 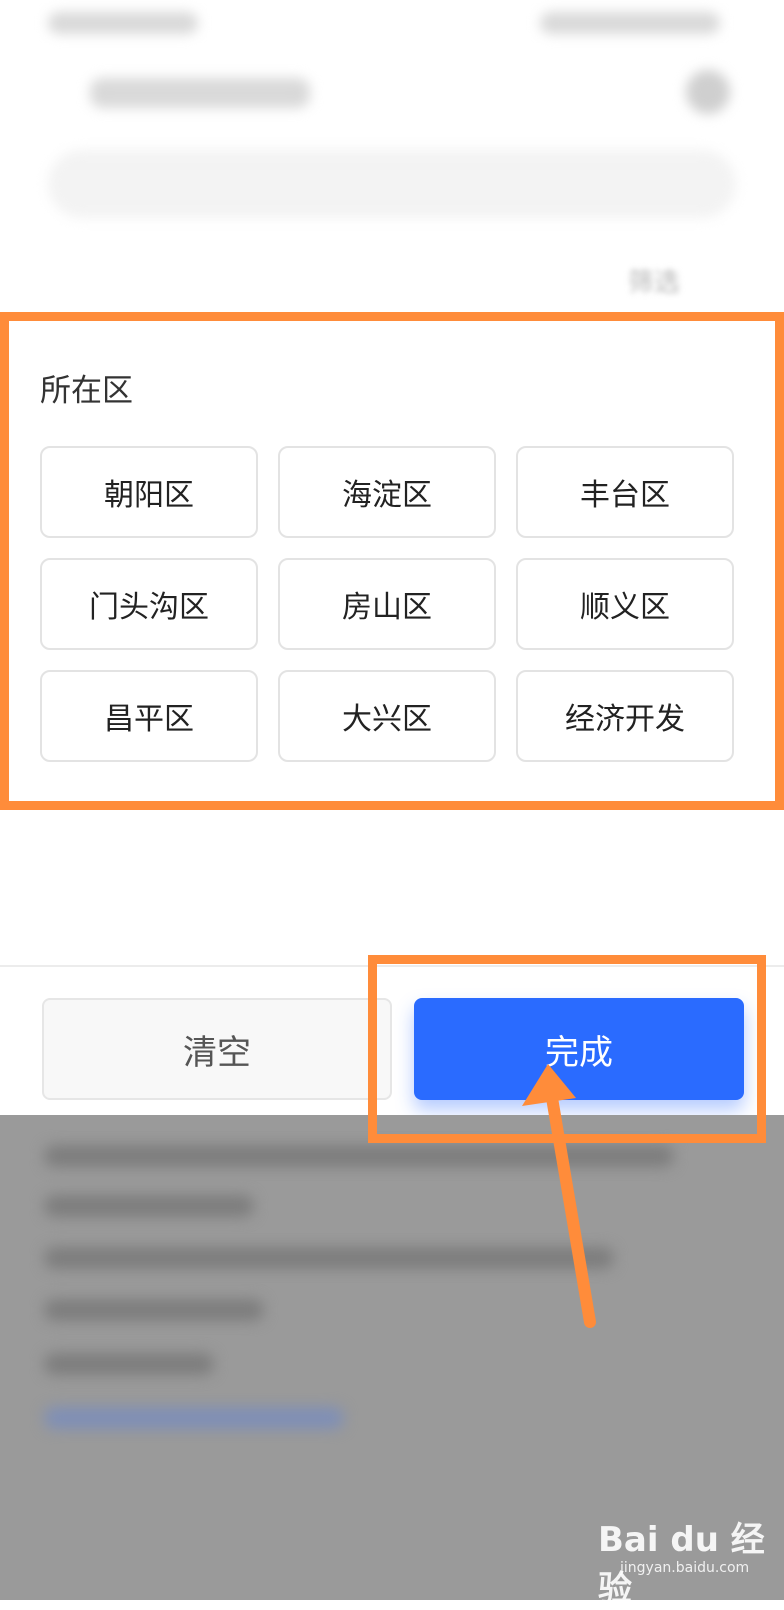 I want to click on annotation-highlight-done, so click(x=567, y=1049).